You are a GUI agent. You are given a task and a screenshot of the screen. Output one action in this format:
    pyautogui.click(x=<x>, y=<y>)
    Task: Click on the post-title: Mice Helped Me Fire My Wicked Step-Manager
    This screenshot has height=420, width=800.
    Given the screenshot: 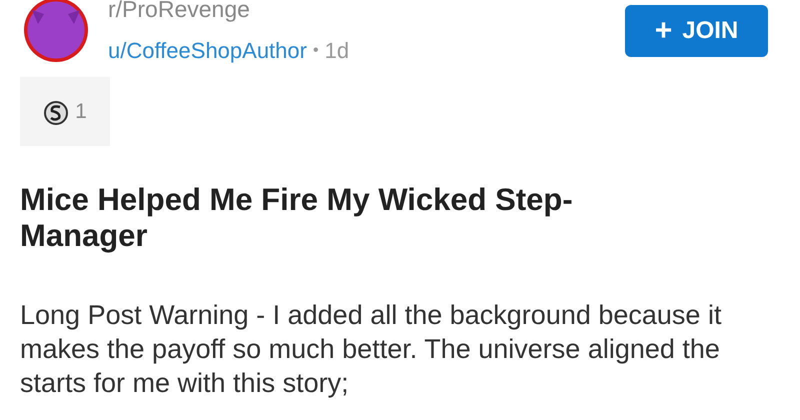 What is the action you would take?
    pyautogui.click(x=297, y=218)
    